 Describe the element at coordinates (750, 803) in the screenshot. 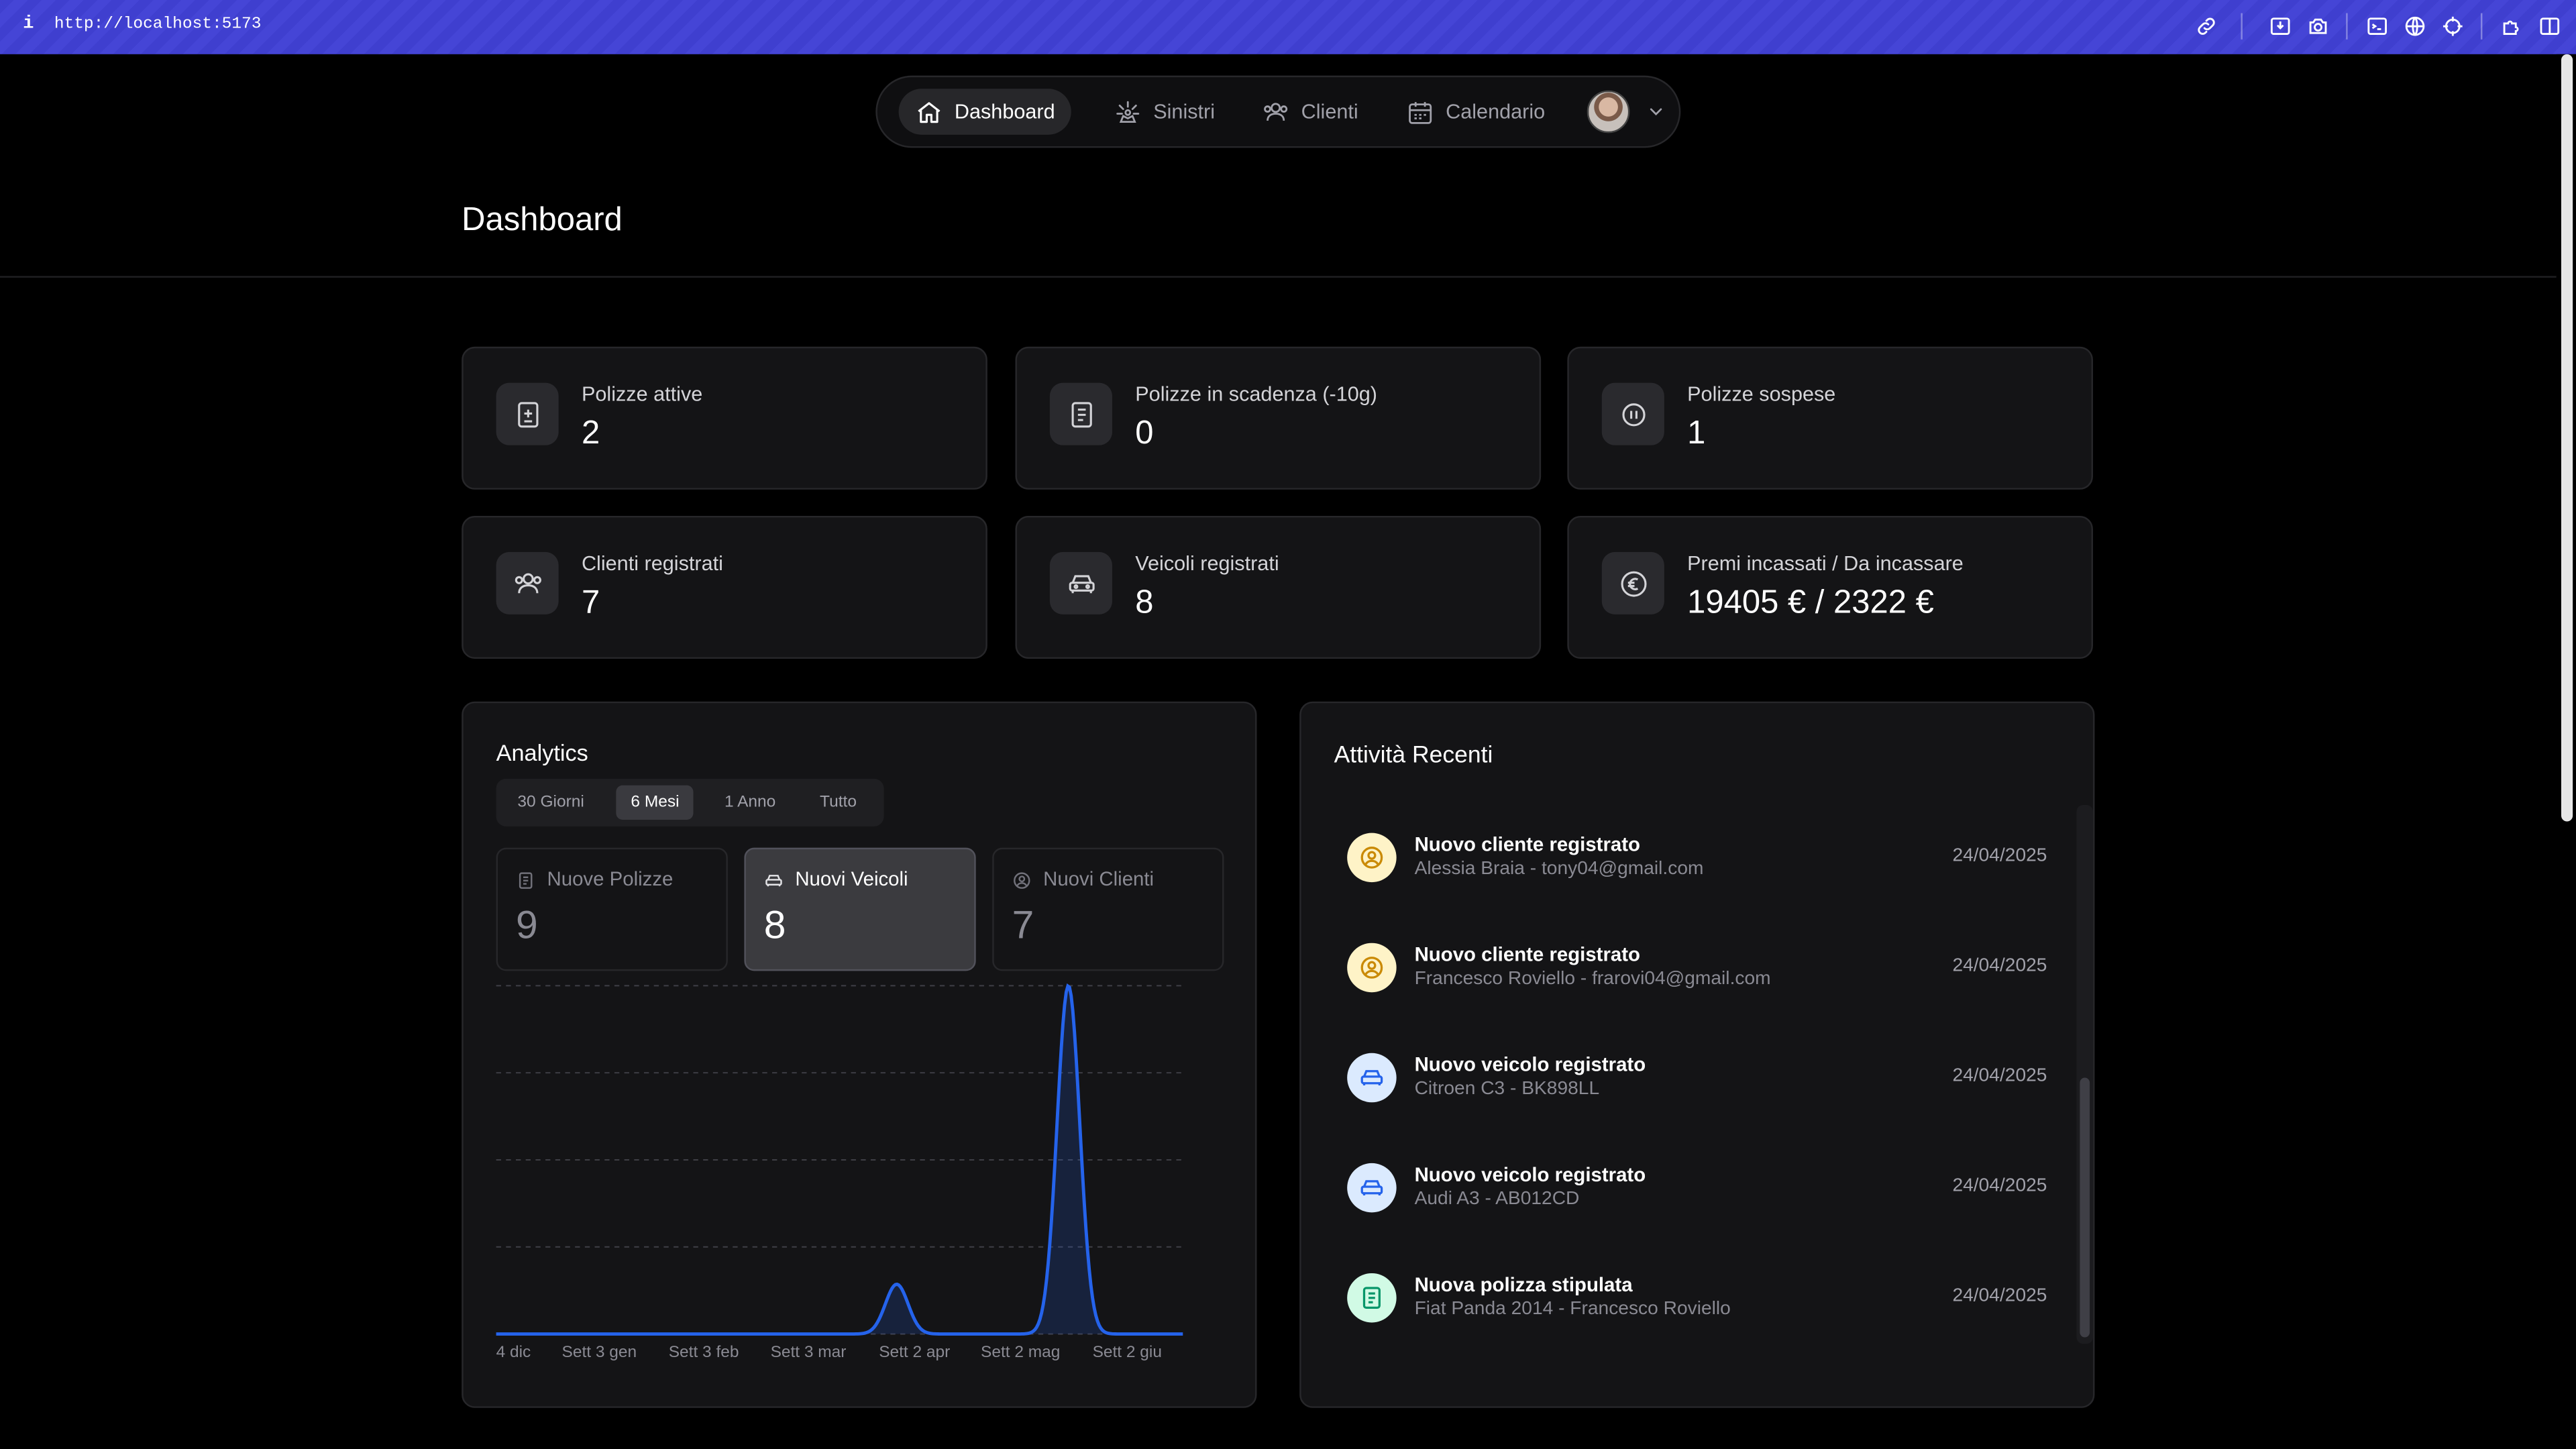

I see `range-option-1-anno: 1 Anno` at that location.